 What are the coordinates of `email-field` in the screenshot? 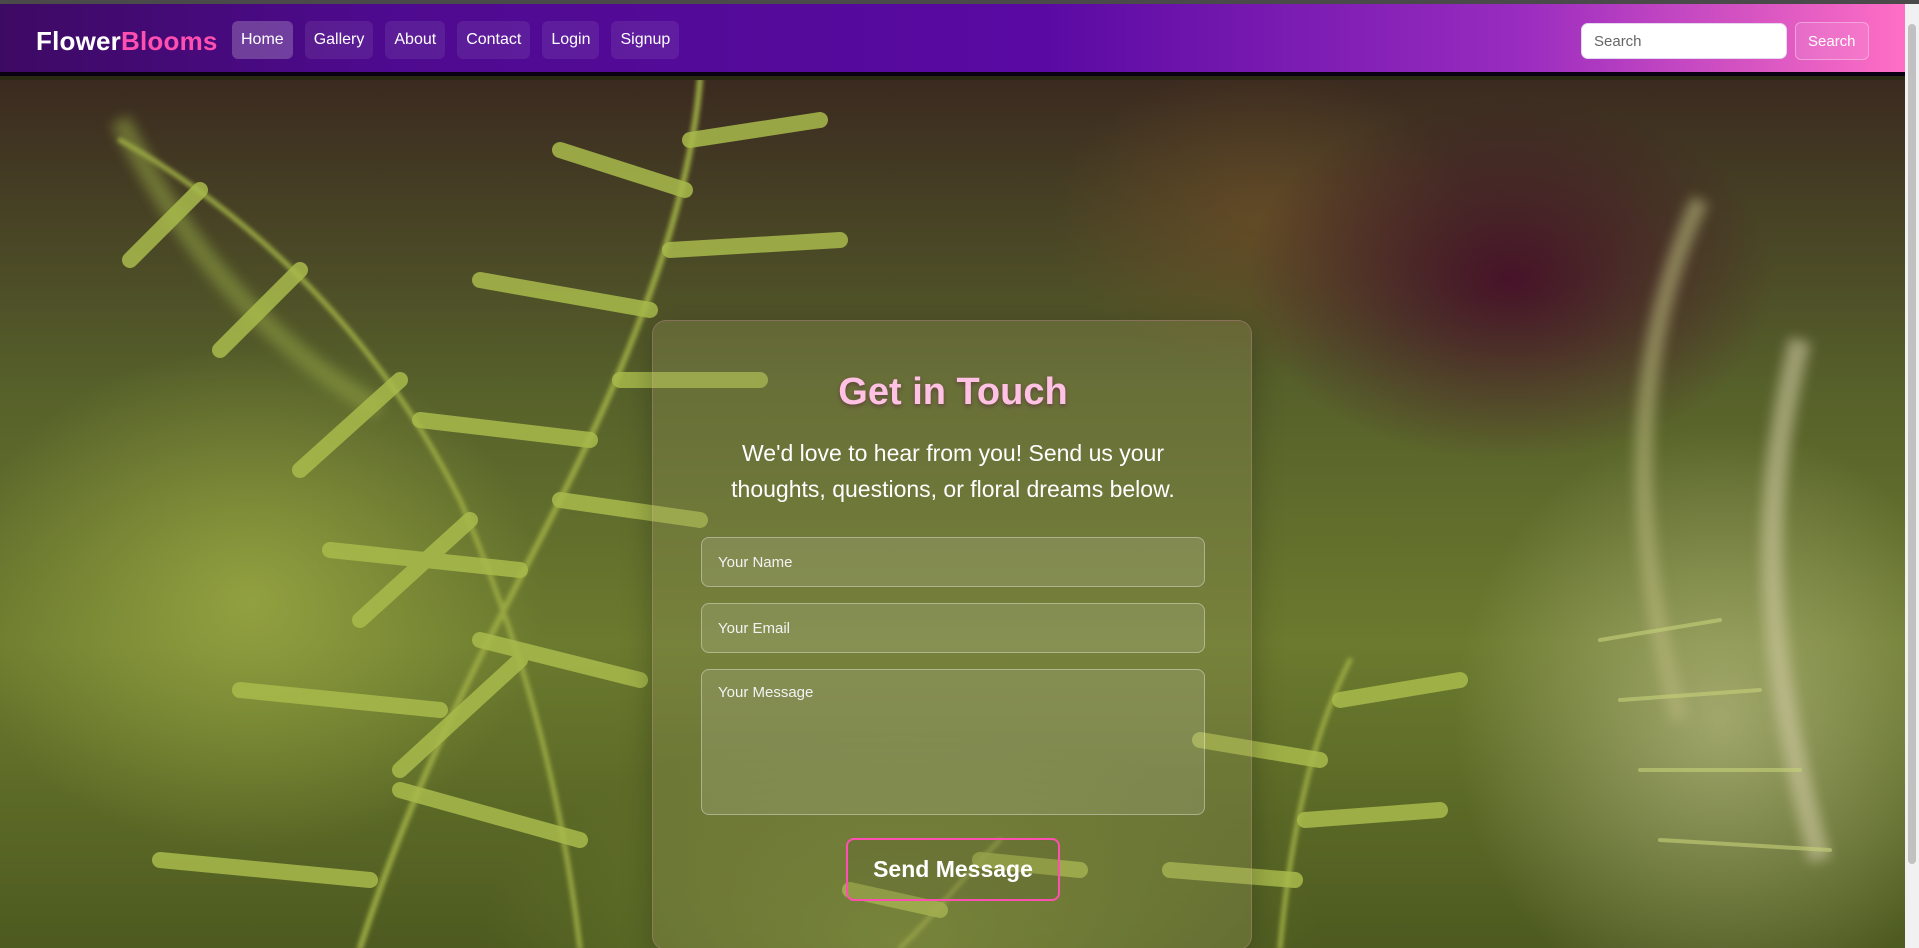 It's located at (953, 628).